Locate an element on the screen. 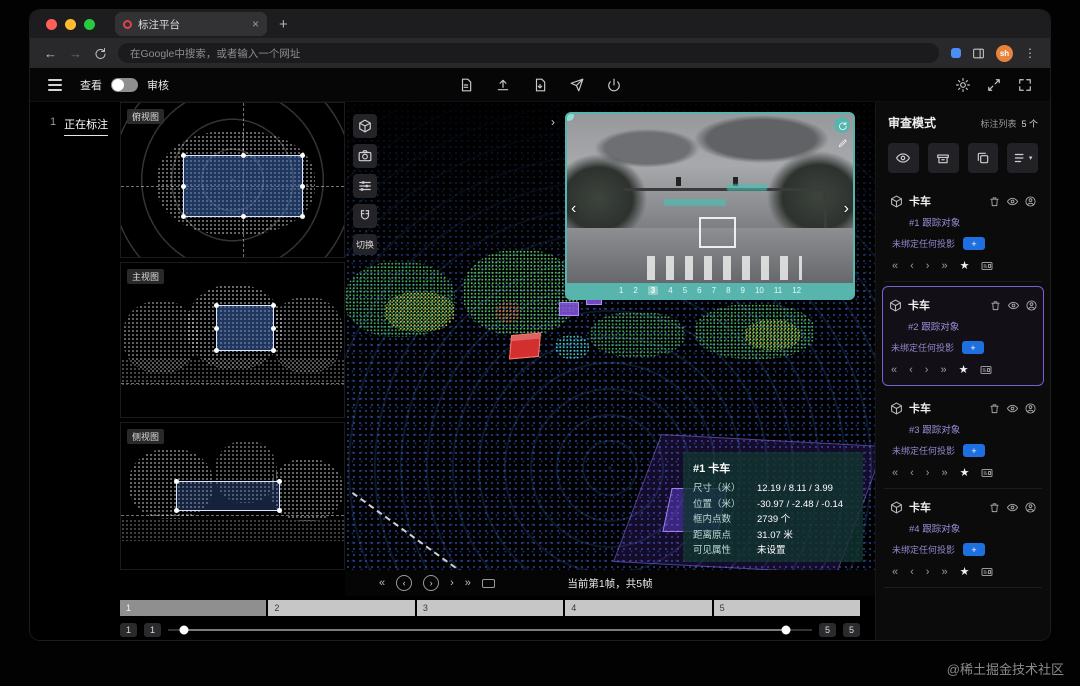 This screenshot has width=1080, height=686. power-icon is located at coordinates (614, 85).